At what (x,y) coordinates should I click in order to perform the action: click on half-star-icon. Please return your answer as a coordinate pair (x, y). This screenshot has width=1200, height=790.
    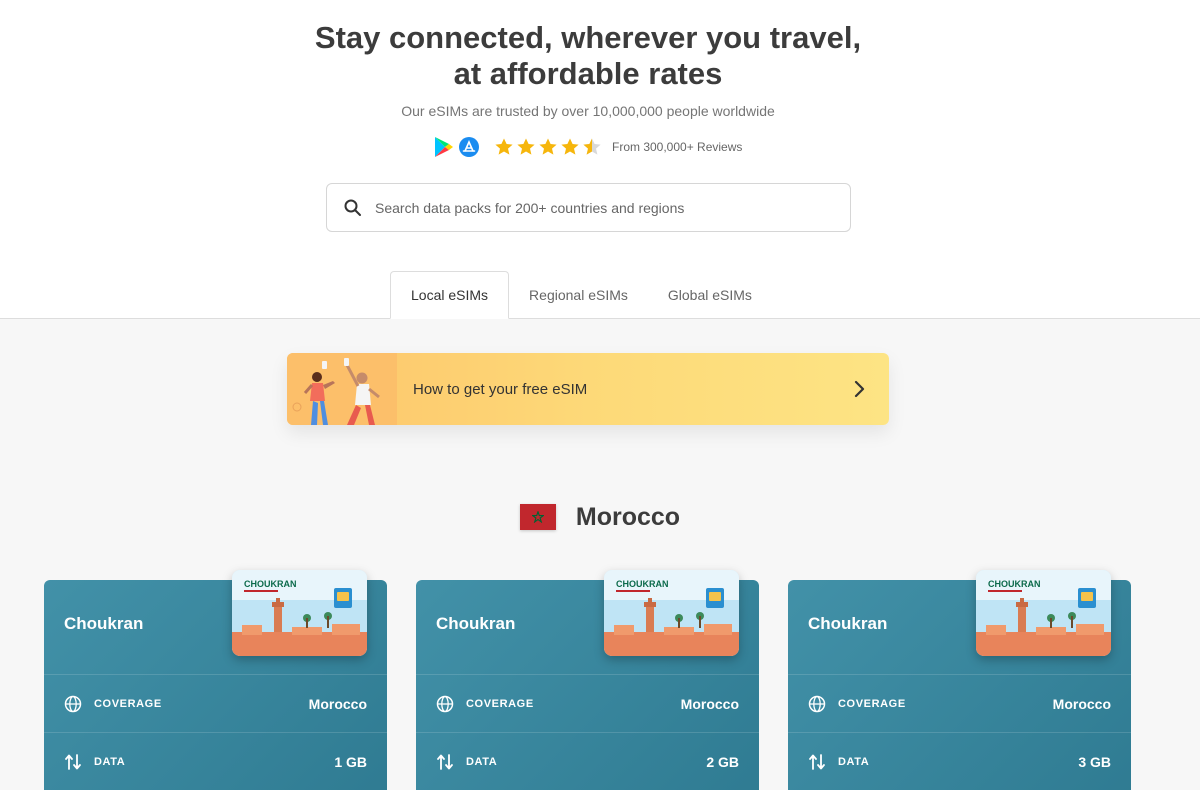
    Looking at the image, I should click on (592, 146).